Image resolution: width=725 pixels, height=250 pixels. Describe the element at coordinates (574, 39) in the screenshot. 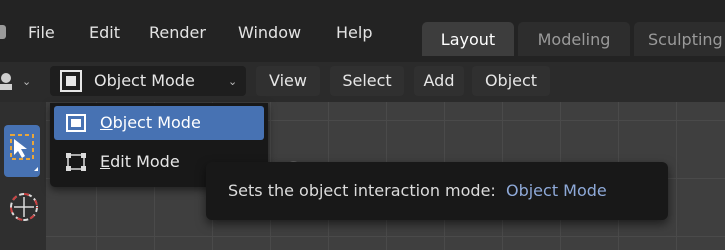

I see `tab-modeling: Modeling` at that location.